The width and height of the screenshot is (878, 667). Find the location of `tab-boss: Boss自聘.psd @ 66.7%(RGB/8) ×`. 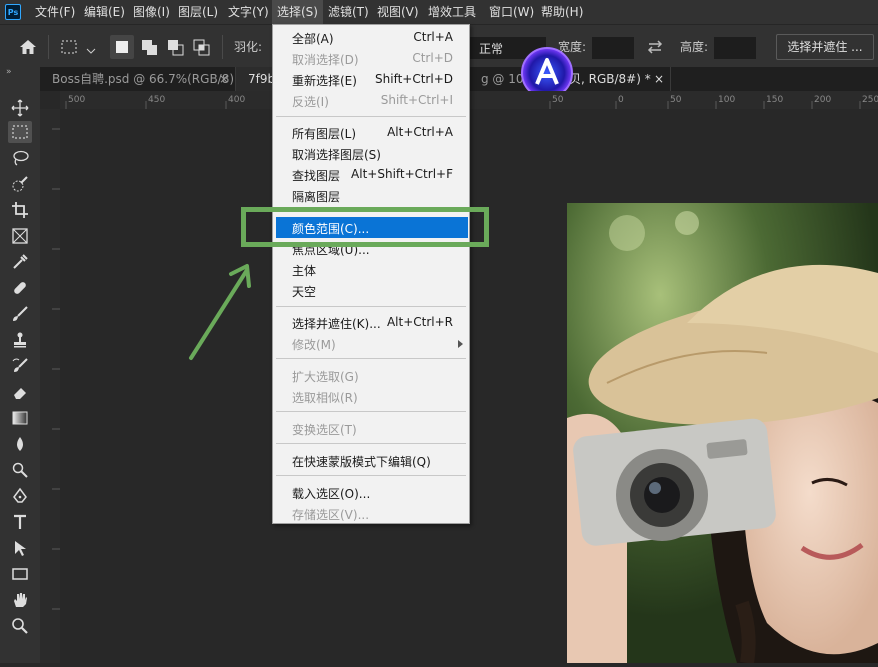

tab-boss: Boss自聘.psd @ 66.7%(RGB/8) × is located at coordinates (138, 79).